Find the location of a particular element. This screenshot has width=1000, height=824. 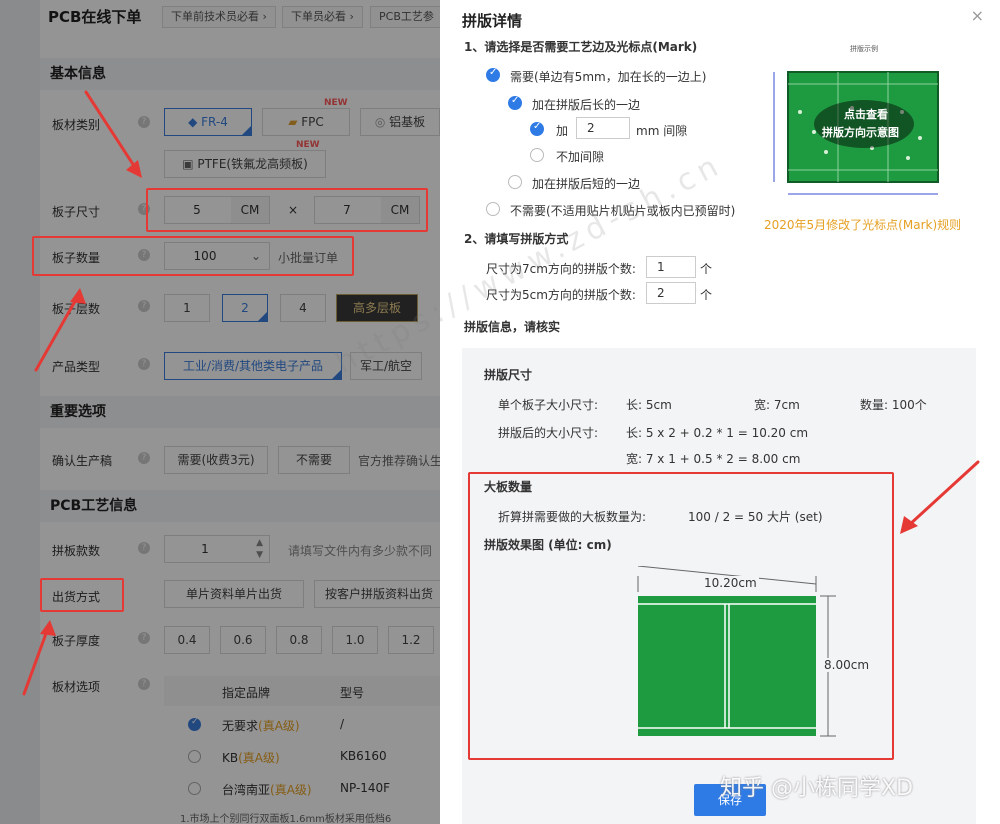

size-title: 拼版尺寸 is located at coordinates (508, 375).